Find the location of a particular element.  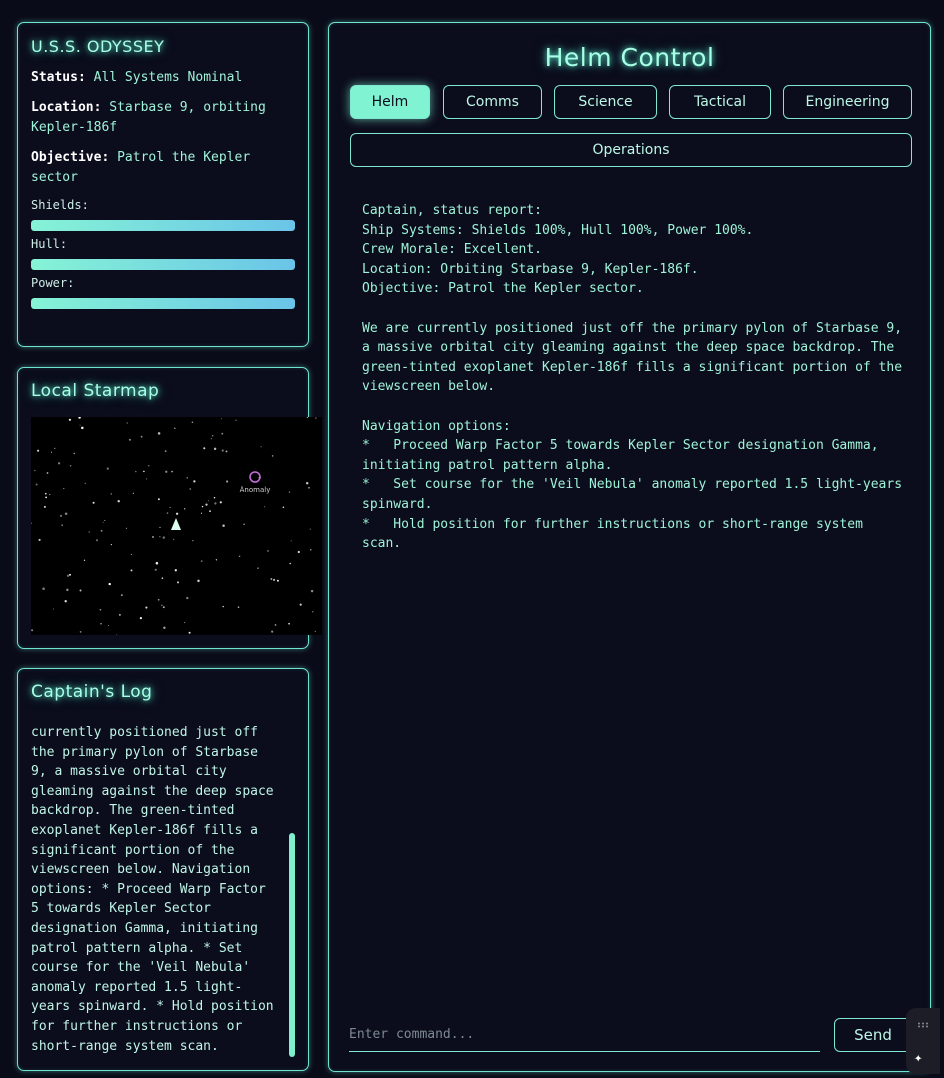

tab-engineering: Engineering is located at coordinates (847, 102).